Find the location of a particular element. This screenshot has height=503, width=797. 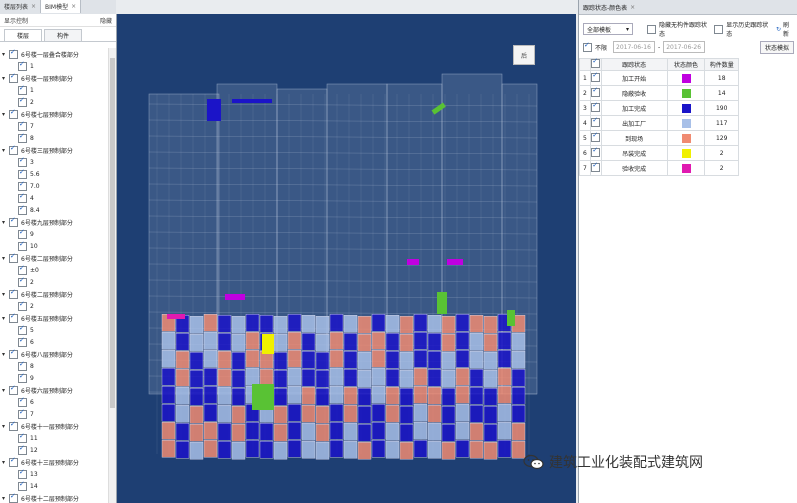

model-select: 全部模板 ▾ is located at coordinates (608, 29).